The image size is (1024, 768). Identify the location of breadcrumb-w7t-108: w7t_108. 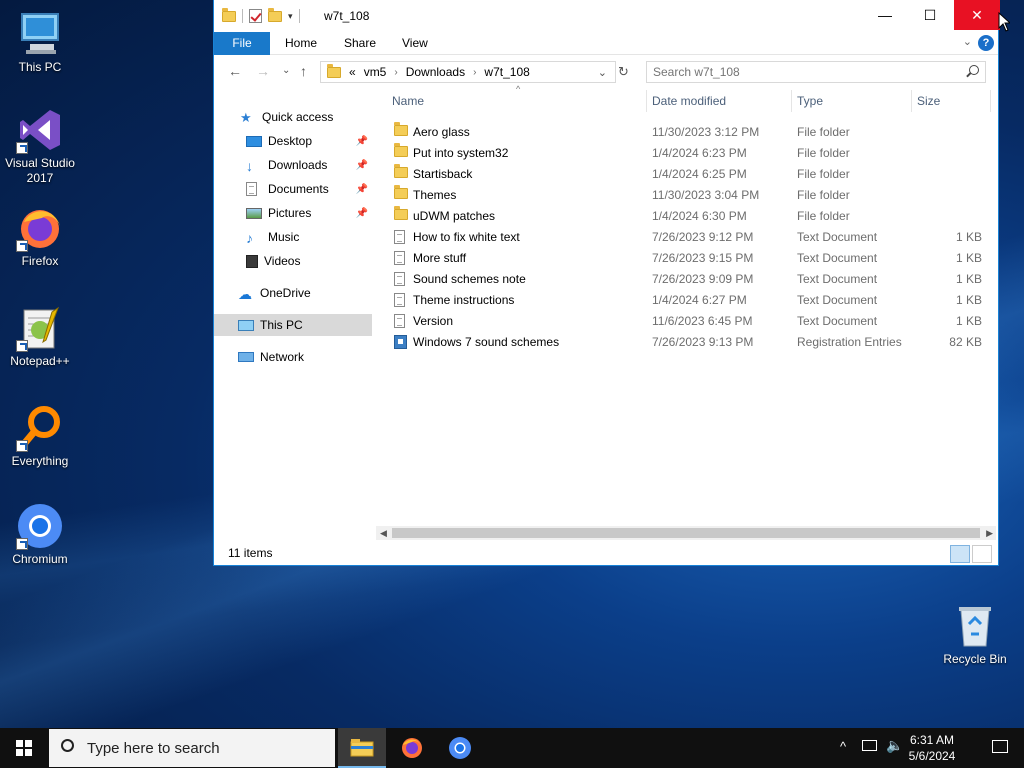
(506, 72).